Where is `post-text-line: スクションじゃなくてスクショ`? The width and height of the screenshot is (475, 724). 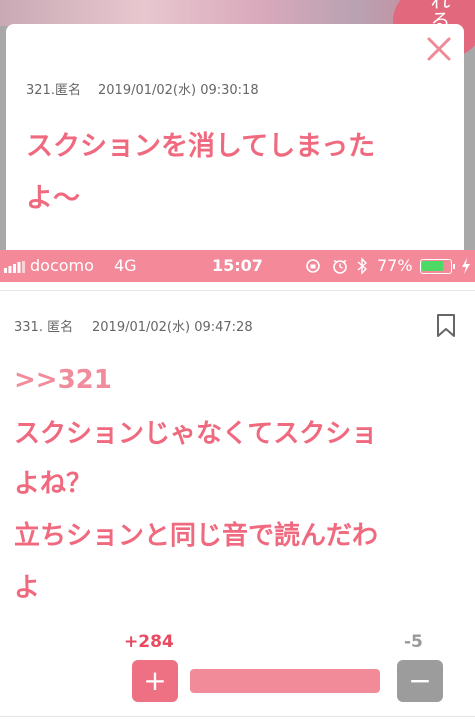 post-text-line: スクションじゃなくてスクショ is located at coordinates (196, 434).